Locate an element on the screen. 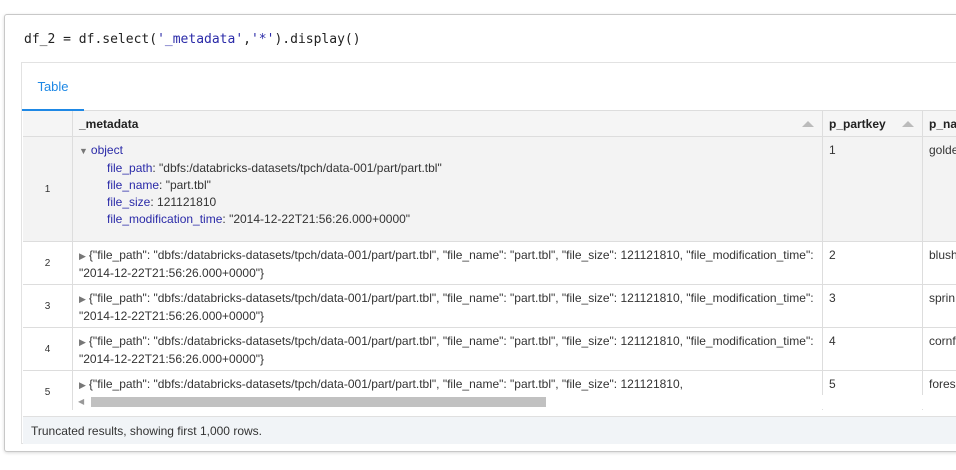  column-header-p-partkey: p_partkey is located at coordinates (873, 124).